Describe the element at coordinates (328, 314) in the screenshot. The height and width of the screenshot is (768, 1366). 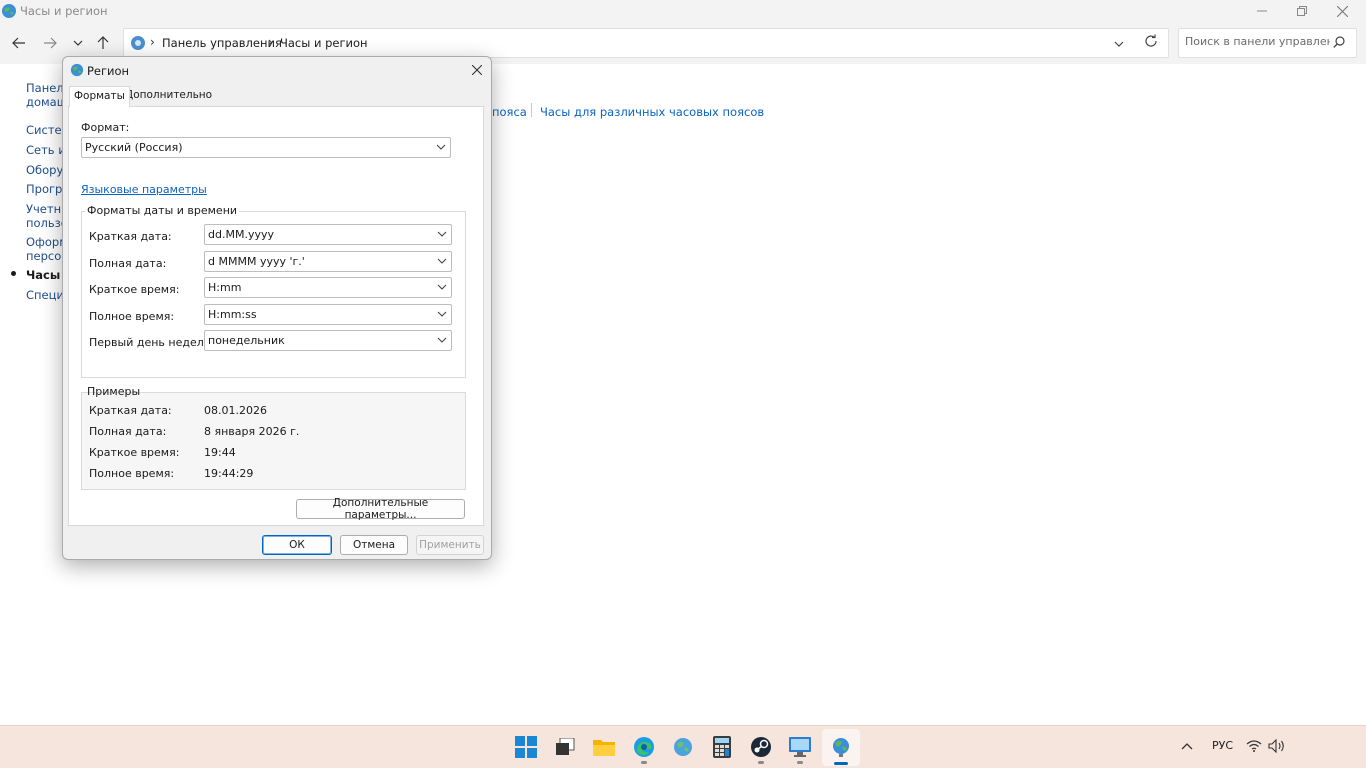
I see `long-time-select: H:mm:ss` at that location.